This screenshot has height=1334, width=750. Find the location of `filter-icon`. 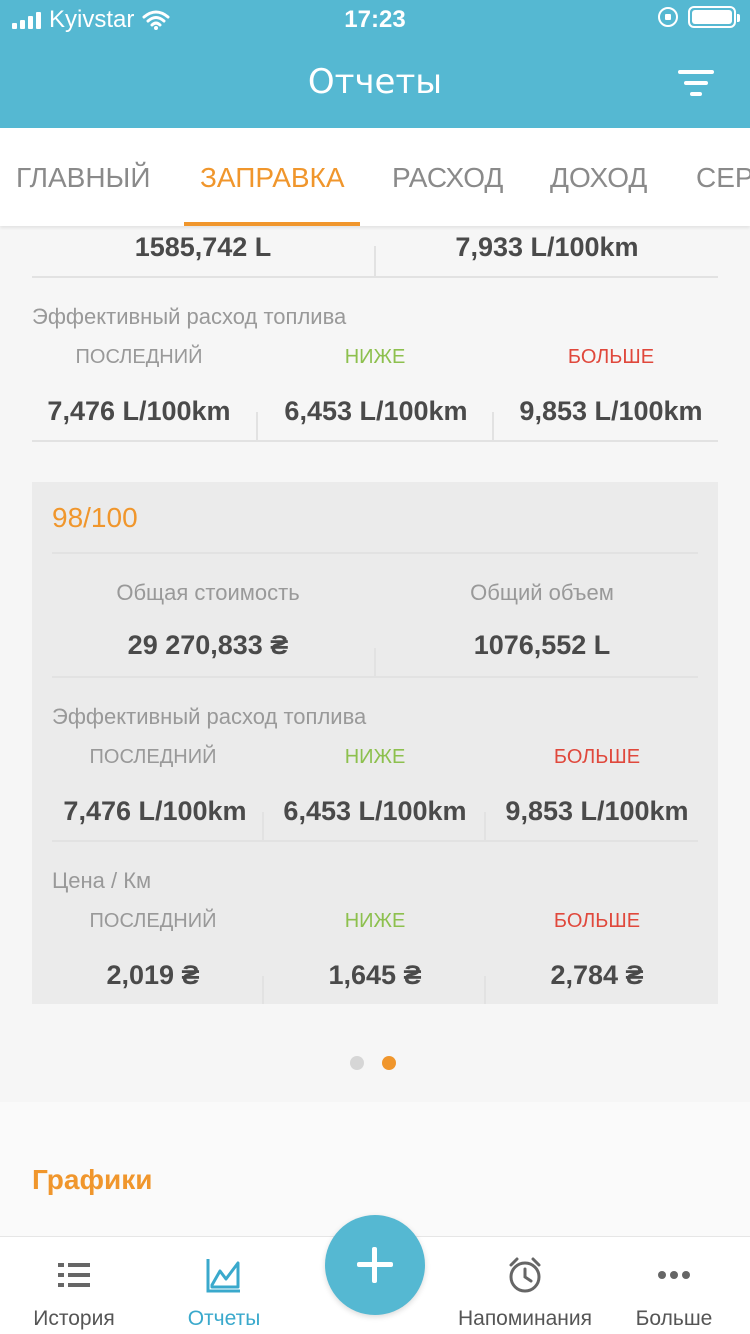

filter-icon is located at coordinates (696, 84).